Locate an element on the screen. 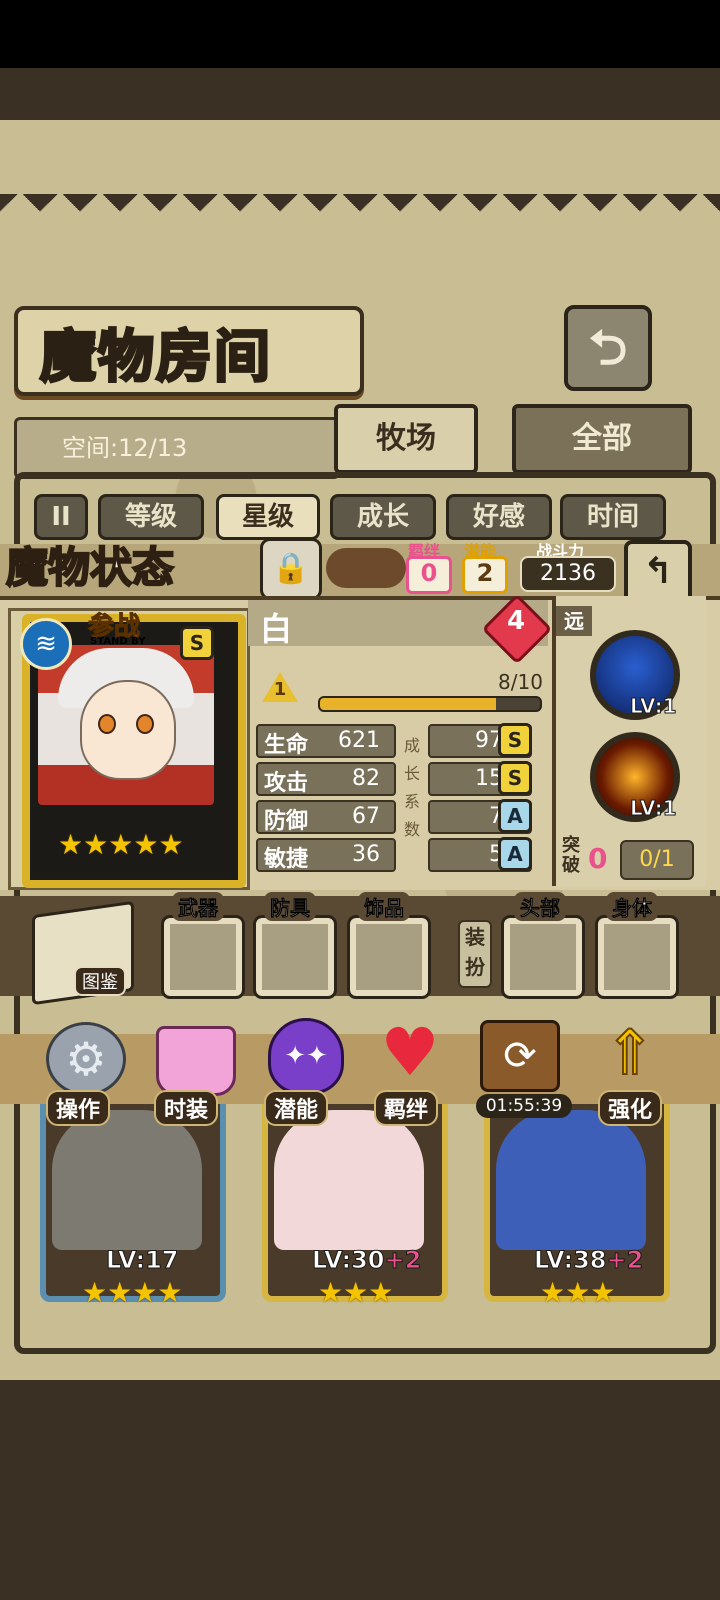 Image resolution: width=720 pixels, height=1600 pixels. armor-slot is located at coordinates (295, 957).